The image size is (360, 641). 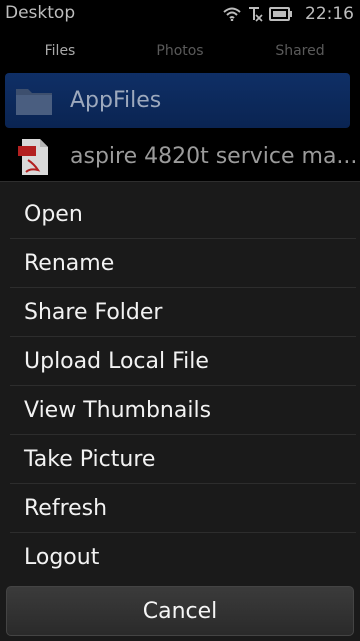 I want to click on tab-files: Files, so click(x=60, y=51).